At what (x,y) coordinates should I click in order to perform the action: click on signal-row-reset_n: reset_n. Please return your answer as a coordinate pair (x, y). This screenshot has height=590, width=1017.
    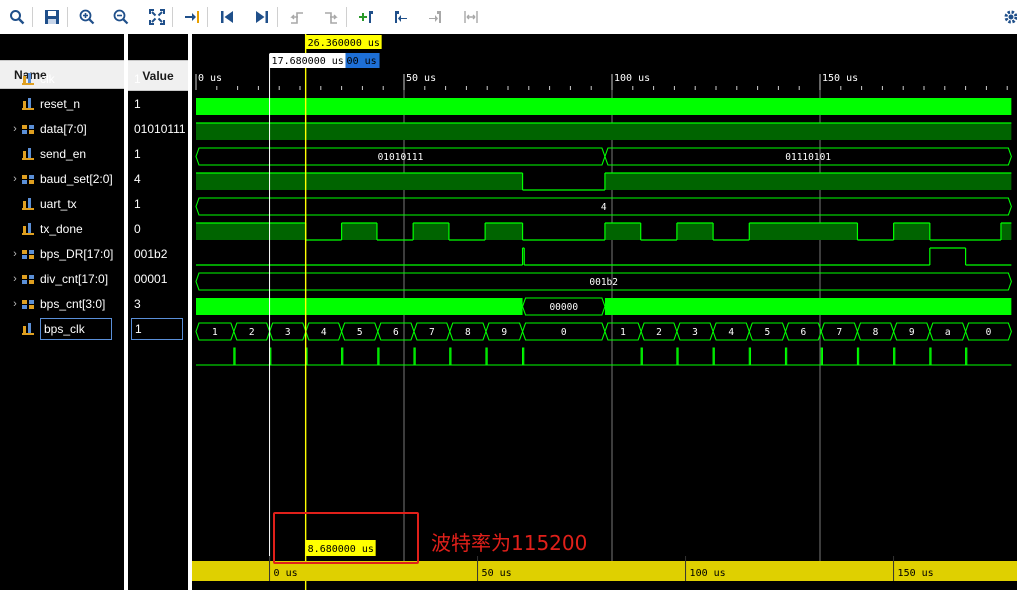
    Looking at the image, I should click on (44, 104).